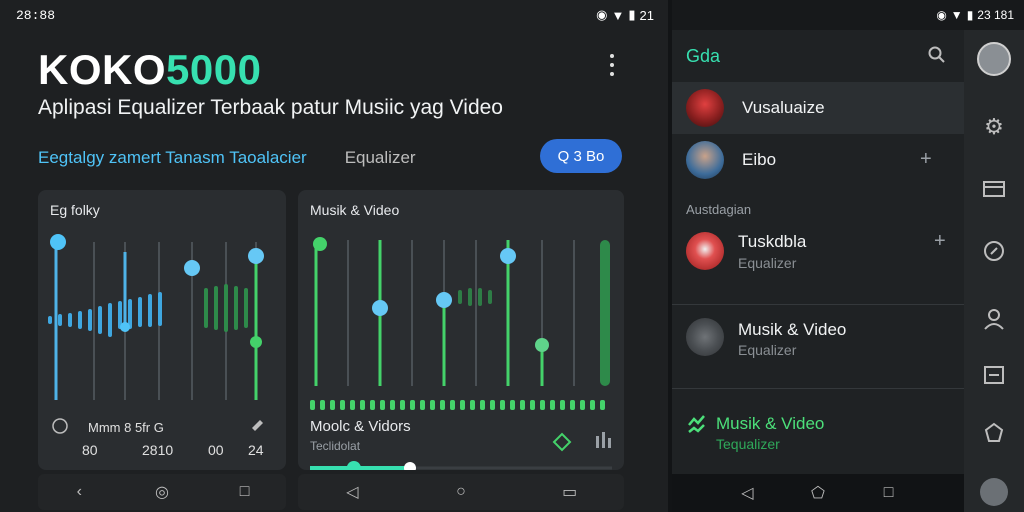 This screenshot has height=512, width=1024. What do you see at coordinates (994, 271) in the screenshot?
I see `side-rail: ⚙` at bounding box center [994, 271].